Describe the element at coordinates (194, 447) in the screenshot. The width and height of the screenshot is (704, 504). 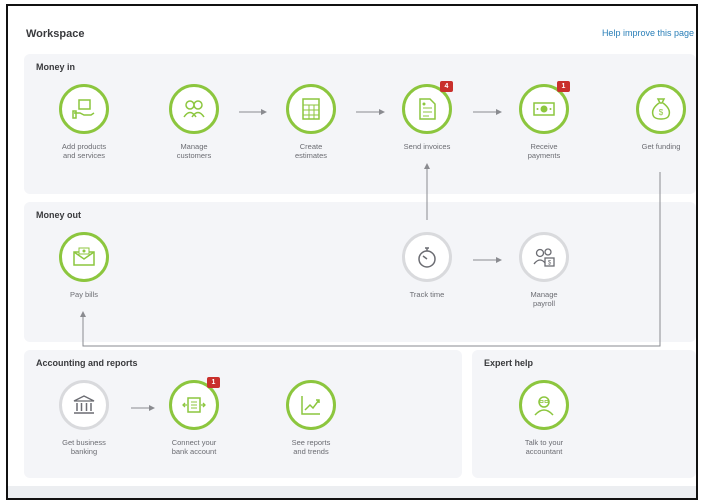
I see `node-label: Connect your bank account` at that location.